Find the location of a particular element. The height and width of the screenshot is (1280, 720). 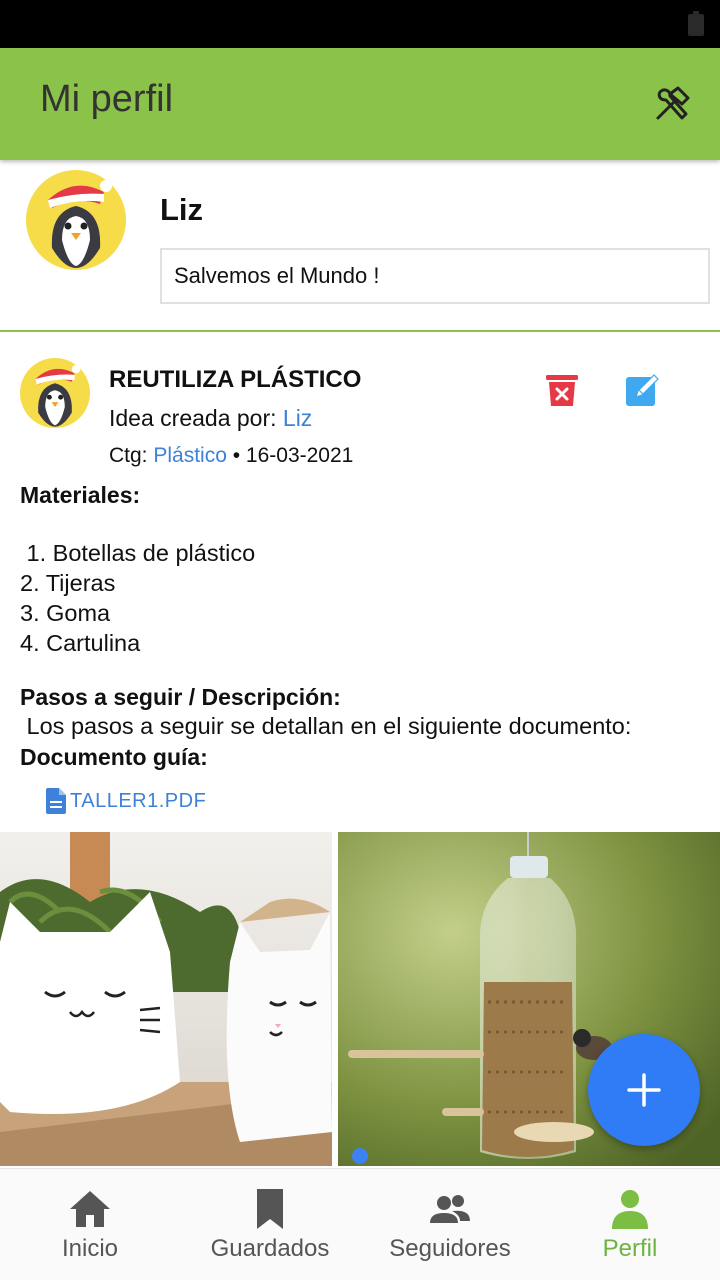

profile-name: Liz is located at coordinates (182, 209).